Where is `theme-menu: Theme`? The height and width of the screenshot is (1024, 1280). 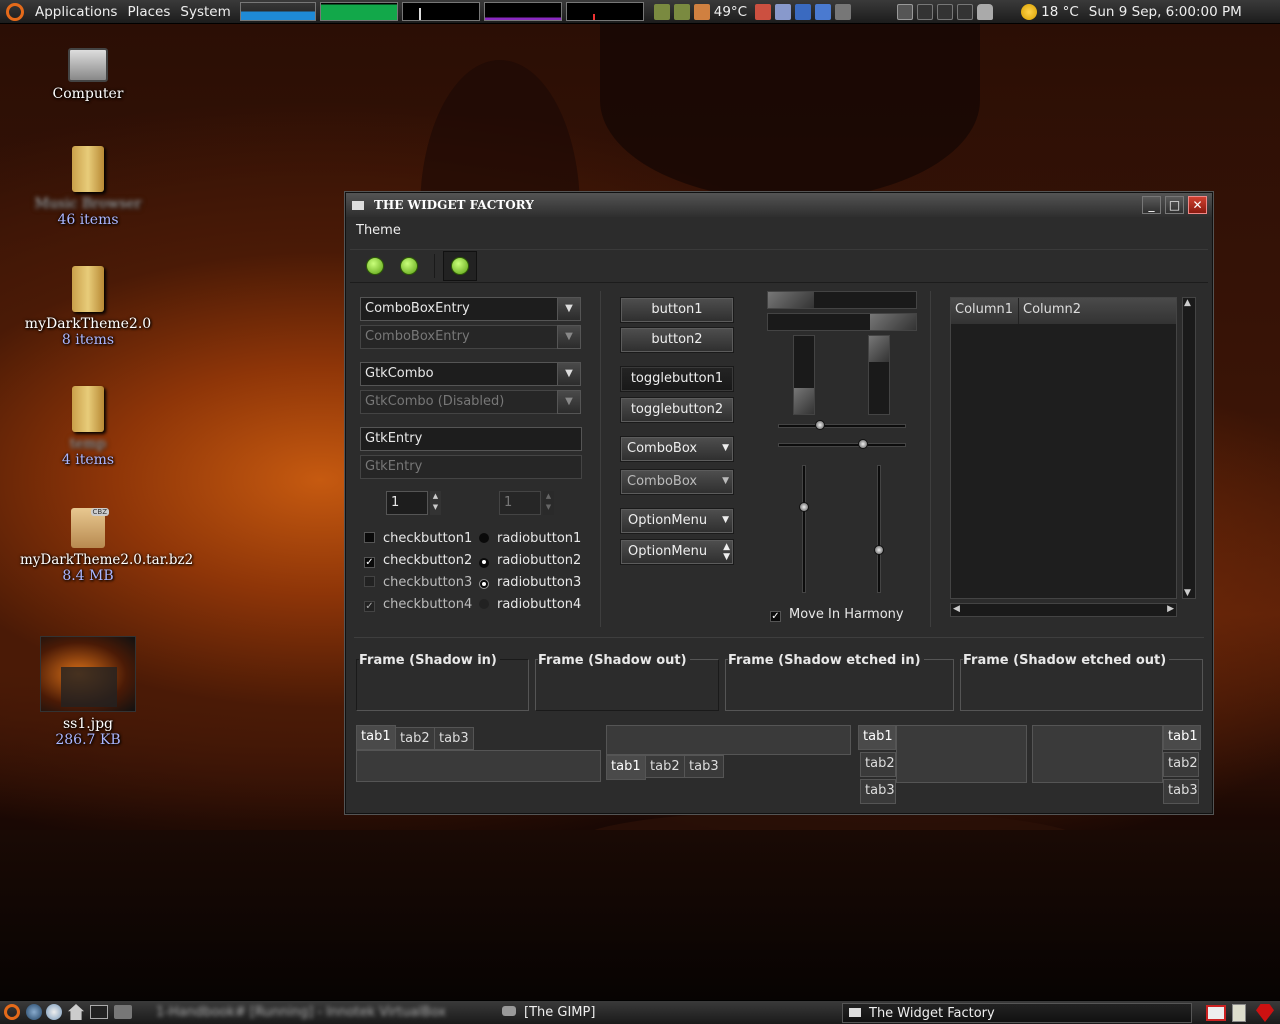
theme-menu: Theme is located at coordinates (378, 230).